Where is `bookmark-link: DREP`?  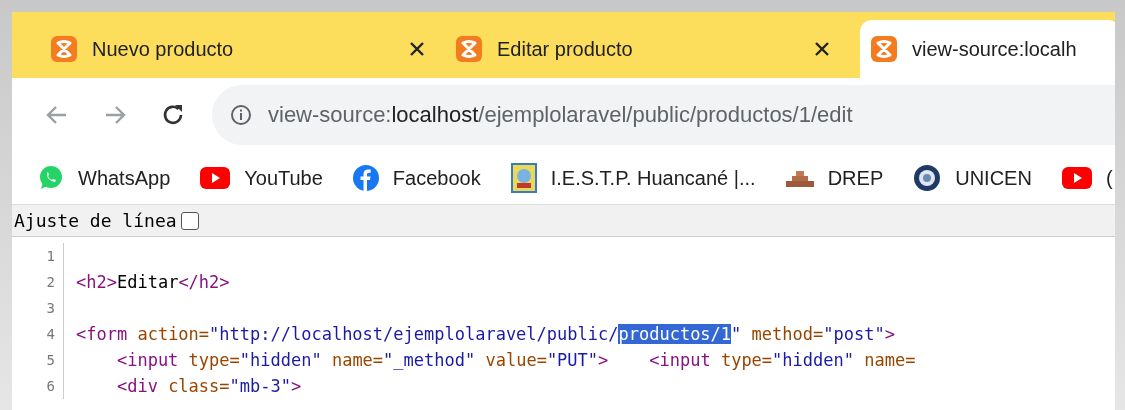
bookmark-link: DREP is located at coordinates (834, 178).